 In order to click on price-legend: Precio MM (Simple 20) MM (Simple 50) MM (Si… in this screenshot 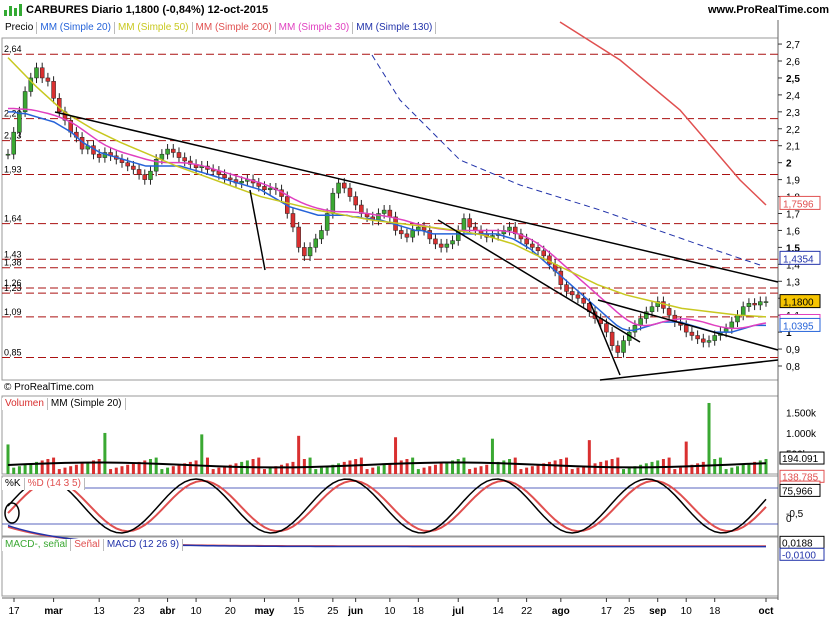, I will do `click(219, 28)`.